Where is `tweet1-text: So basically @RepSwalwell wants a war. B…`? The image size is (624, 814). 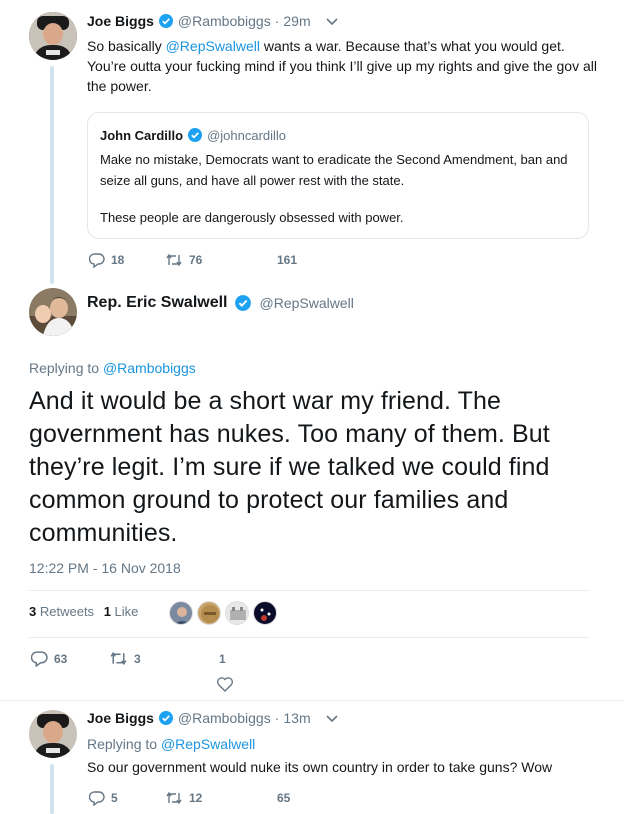
tweet1-text: So basically @RepSwalwell wants a war. B… is located at coordinates (342, 66).